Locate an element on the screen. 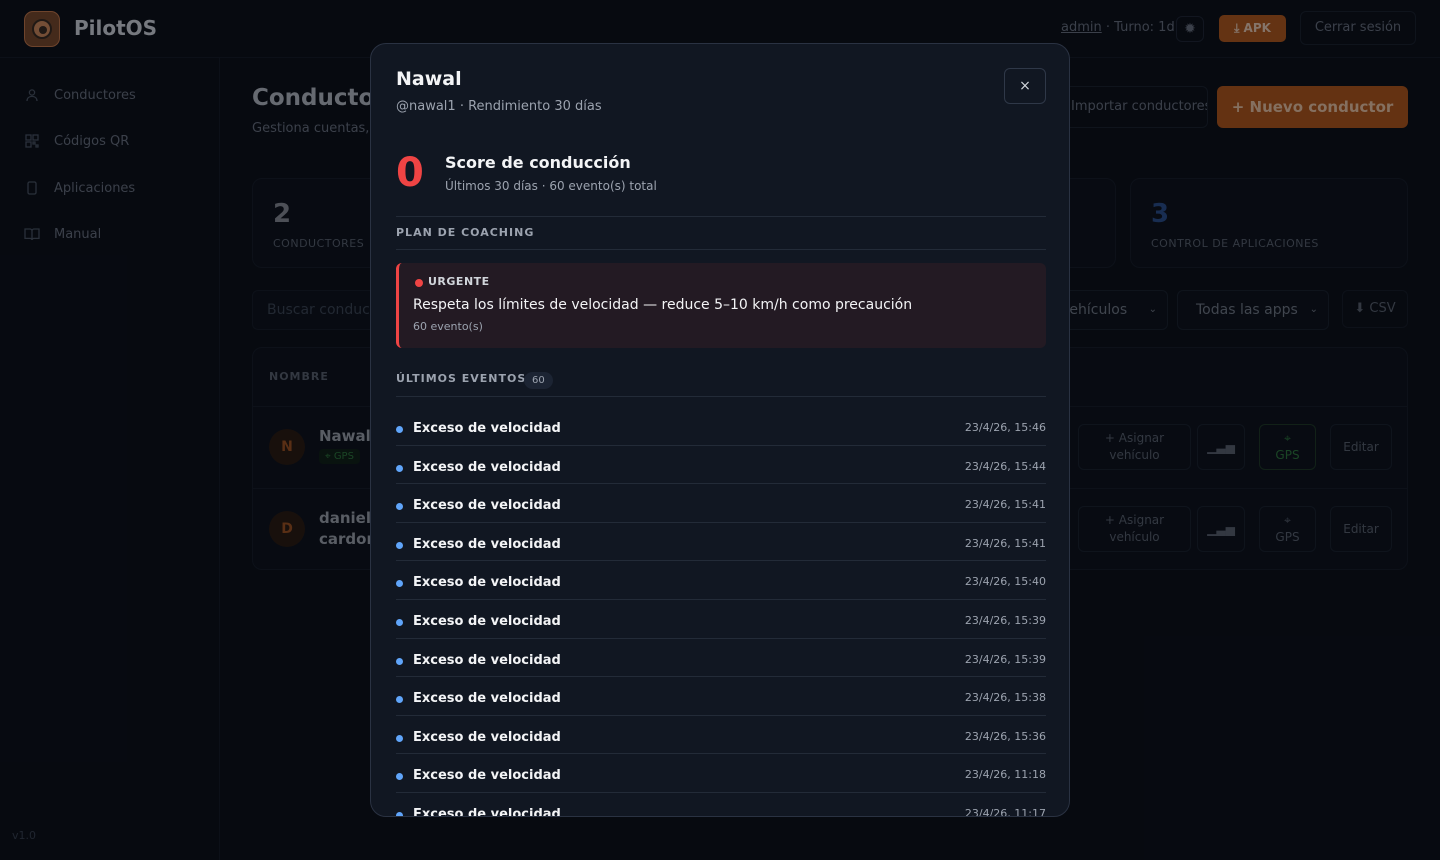 Image resolution: width=1440 pixels, height=860 pixels. event-time: 23/4/26, 15:36 is located at coordinates (1005, 736).